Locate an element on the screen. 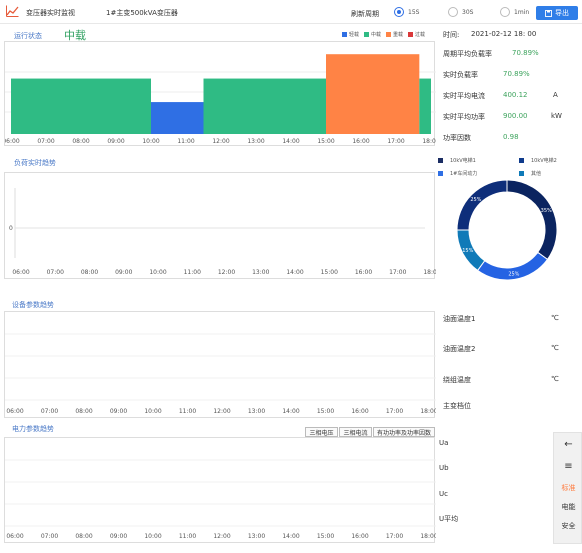 The width and height of the screenshot is (582, 553). equipment-x-tick: 08:00 is located at coordinates (83, 411).